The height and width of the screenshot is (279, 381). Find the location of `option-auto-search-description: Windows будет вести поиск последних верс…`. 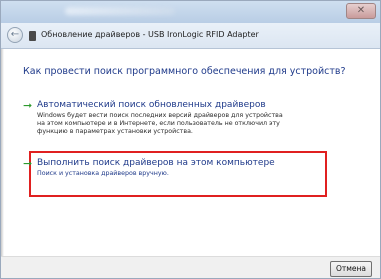

option-auto-search-description: Windows будет вести поиск последних верс… is located at coordinates (160, 124).